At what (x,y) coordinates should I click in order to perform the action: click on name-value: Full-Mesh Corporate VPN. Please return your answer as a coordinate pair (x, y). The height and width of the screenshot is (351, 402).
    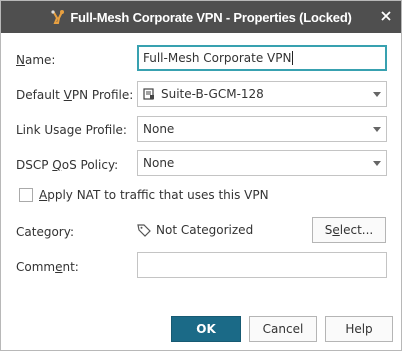
    Looking at the image, I should click on (217, 58).